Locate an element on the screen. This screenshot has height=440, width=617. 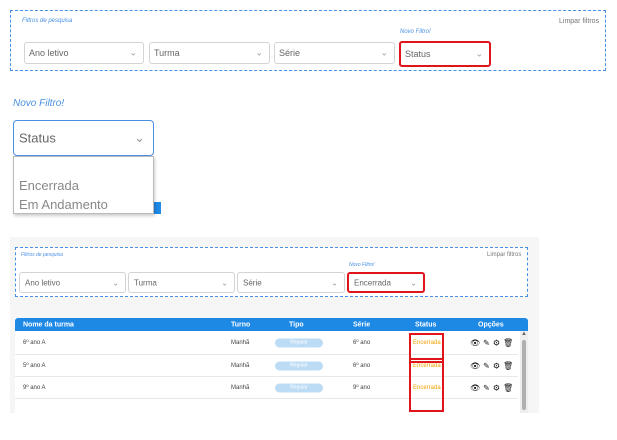
cell-name: 9º ano A is located at coordinates (34, 387).